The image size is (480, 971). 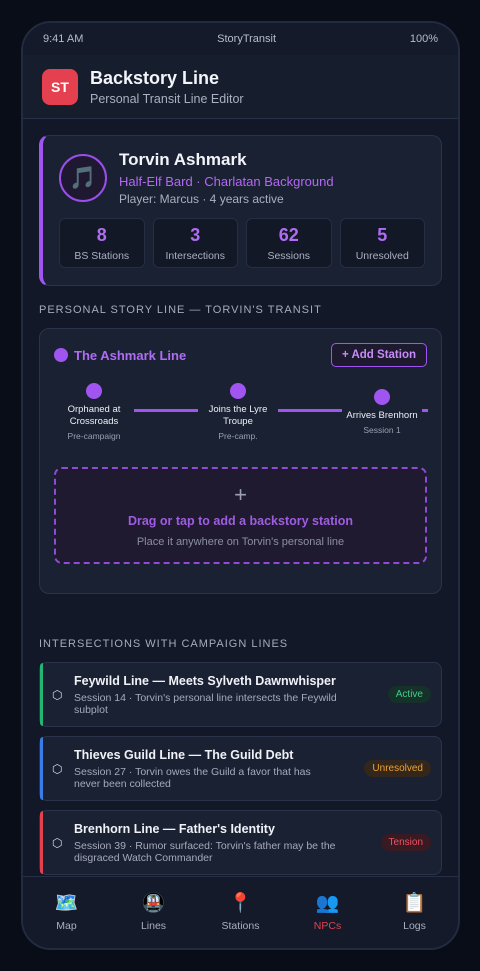 What do you see at coordinates (327, 903) in the screenshot?
I see `people-icon: 👥` at bounding box center [327, 903].